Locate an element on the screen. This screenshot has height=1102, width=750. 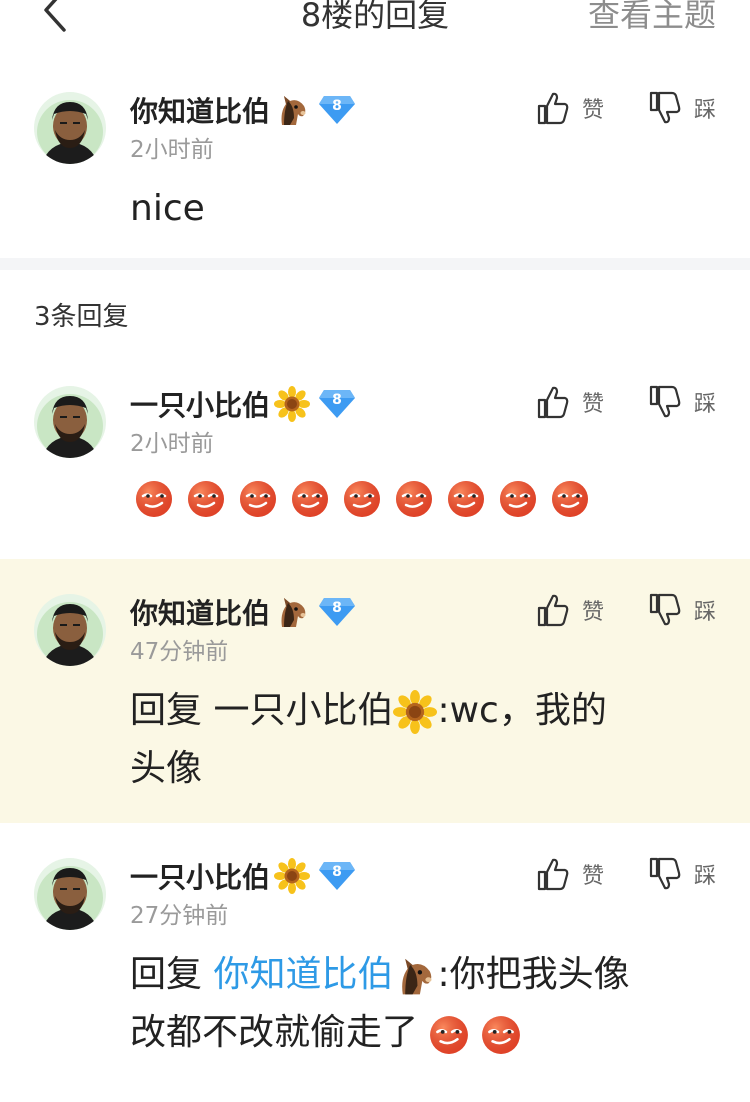
view-topic-link: 查看主题 is located at coordinates (652, 18).